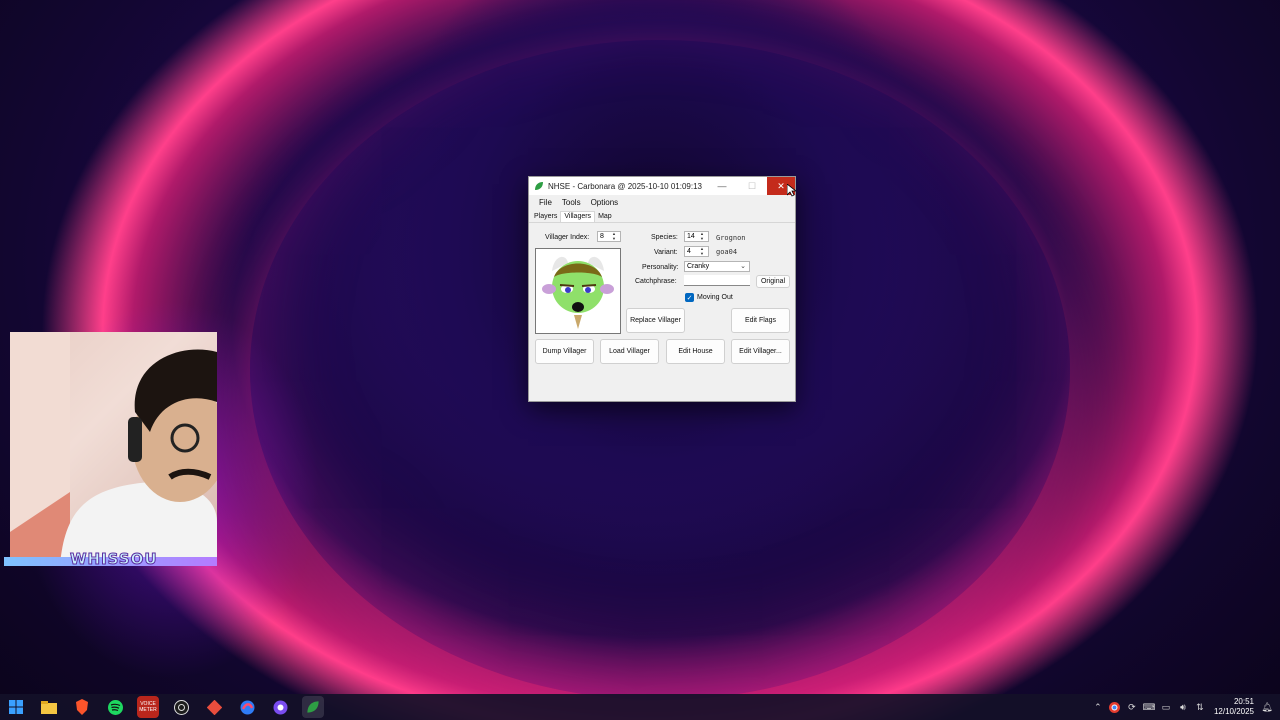  What do you see at coordinates (313, 707) in the screenshot?
I see `nhse-icon` at bounding box center [313, 707].